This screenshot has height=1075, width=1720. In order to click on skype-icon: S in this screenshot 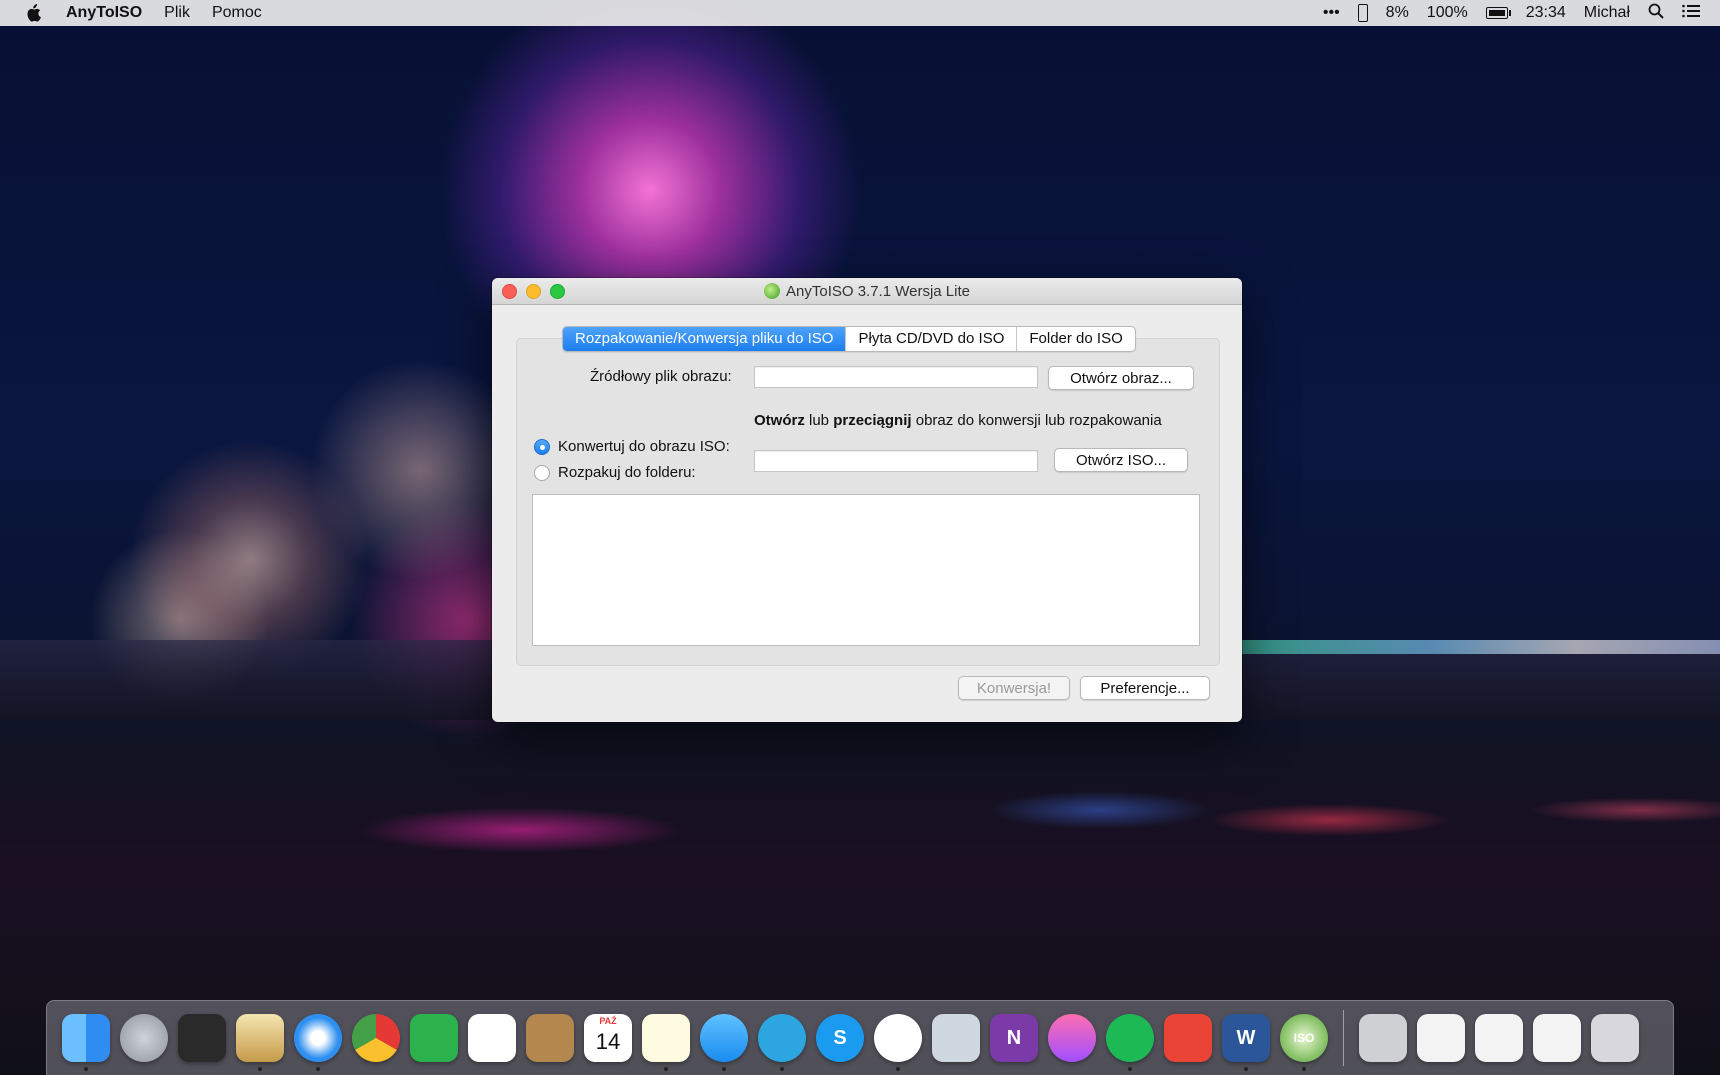, I will do `click(840, 1038)`.